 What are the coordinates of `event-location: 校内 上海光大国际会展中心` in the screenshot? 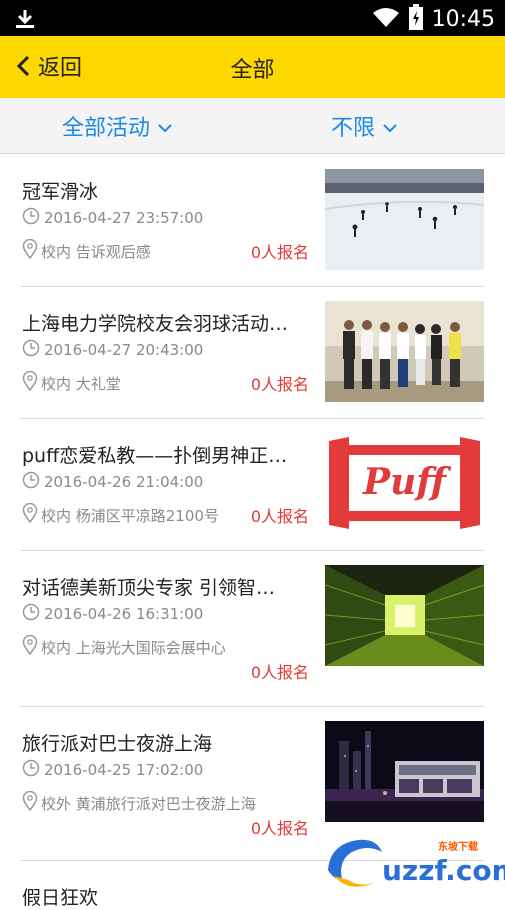 It's located at (133, 647).